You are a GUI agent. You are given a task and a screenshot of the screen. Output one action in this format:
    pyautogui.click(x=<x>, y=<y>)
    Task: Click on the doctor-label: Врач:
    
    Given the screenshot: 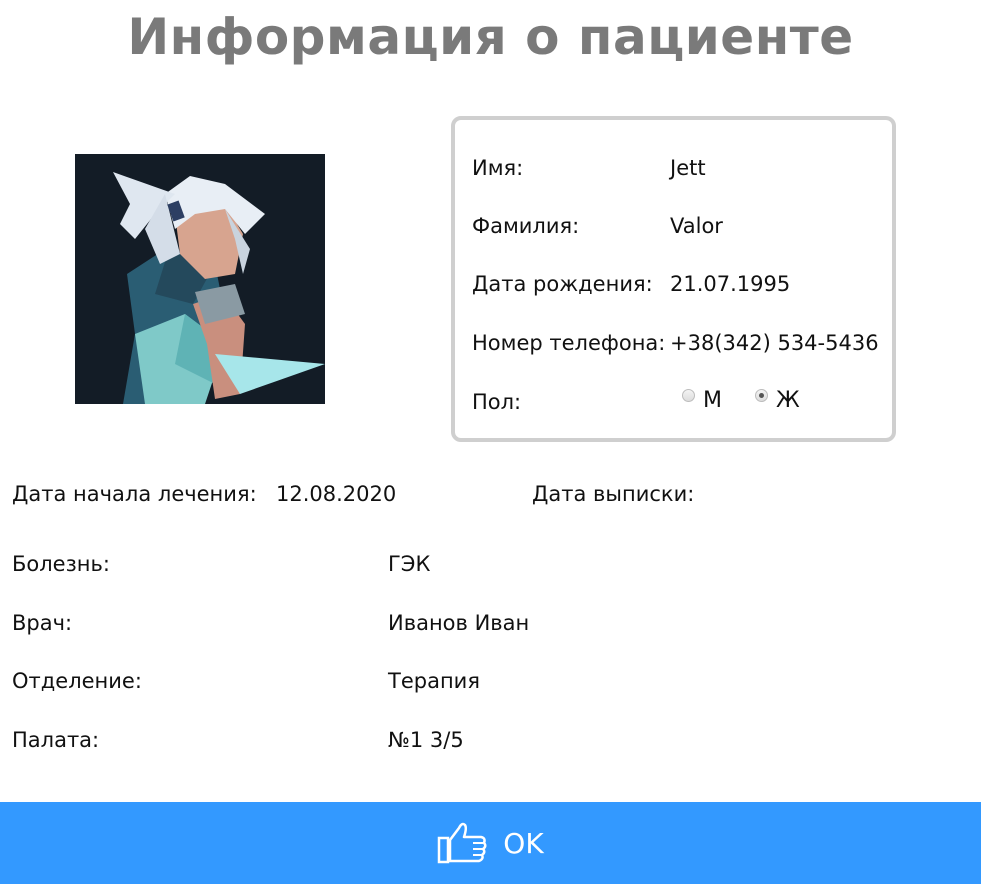 What is the action you would take?
    pyautogui.click(x=42, y=623)
    